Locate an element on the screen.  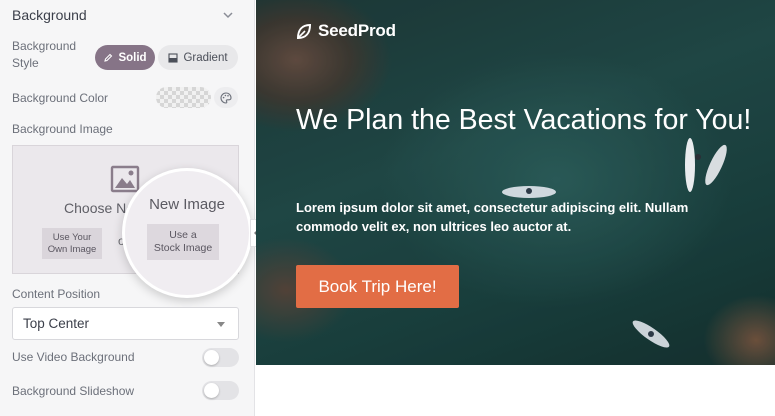
magnified-choose-text: New Image is located at coordinates (187, 204).